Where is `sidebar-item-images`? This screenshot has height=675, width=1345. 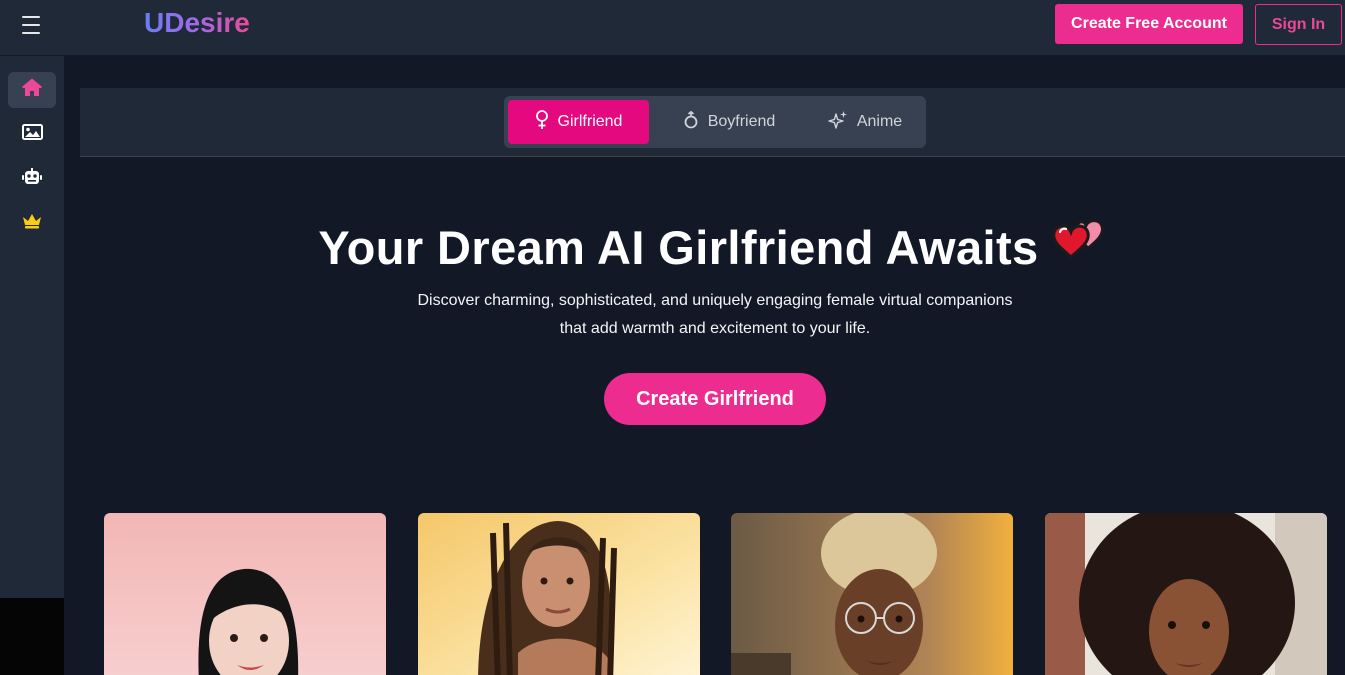
sidebar-item-images is located at coordinates (32, 134).